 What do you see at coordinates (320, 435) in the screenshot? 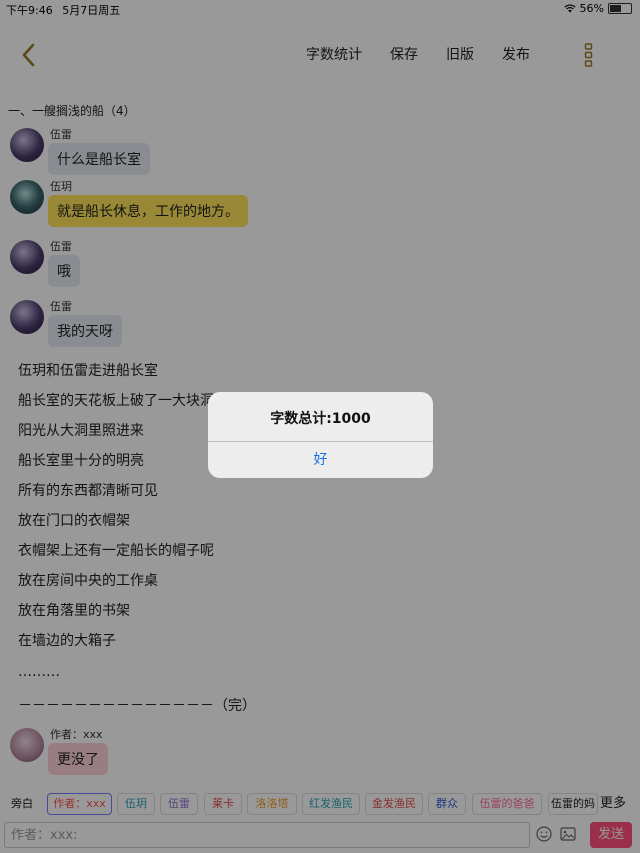
I see `word-count-dialog: 字数总计:1000 好` at bounding box center [320, 435].